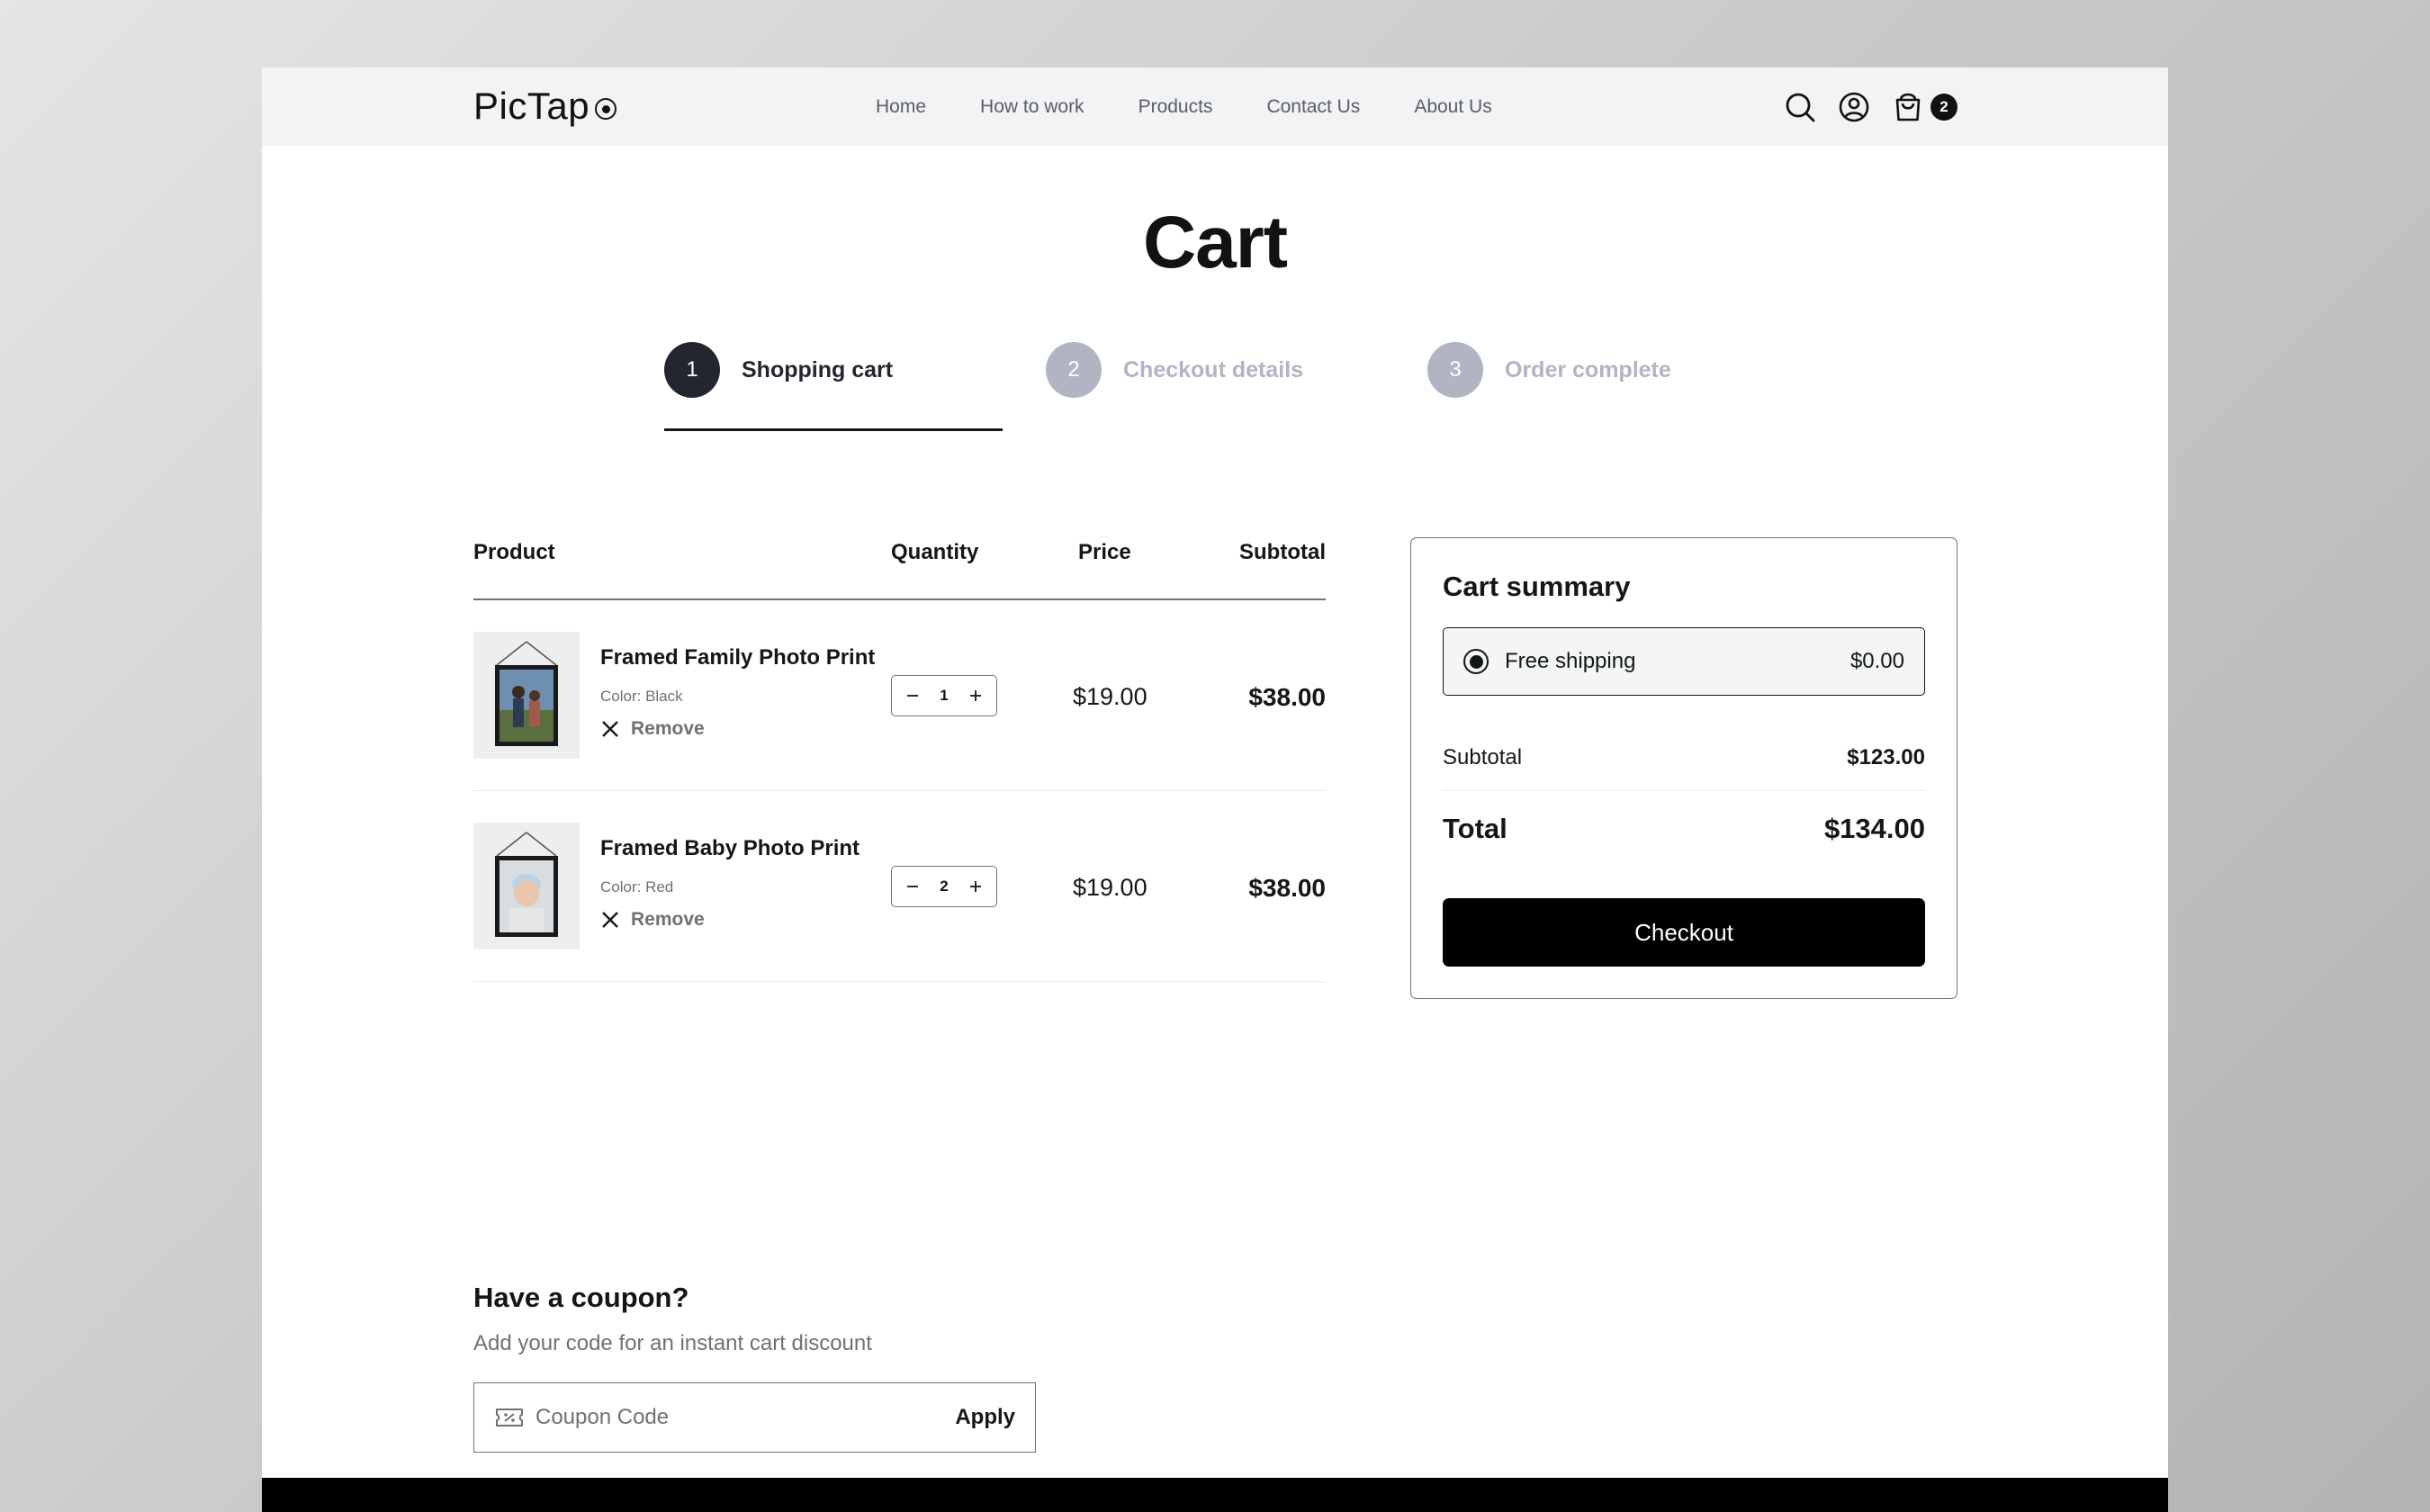 The height and width of the screenshot is (1512, 2430). Describe the element at coordinates (606, 109) in the screenshot. I see `logo-mark-icon` at that location.